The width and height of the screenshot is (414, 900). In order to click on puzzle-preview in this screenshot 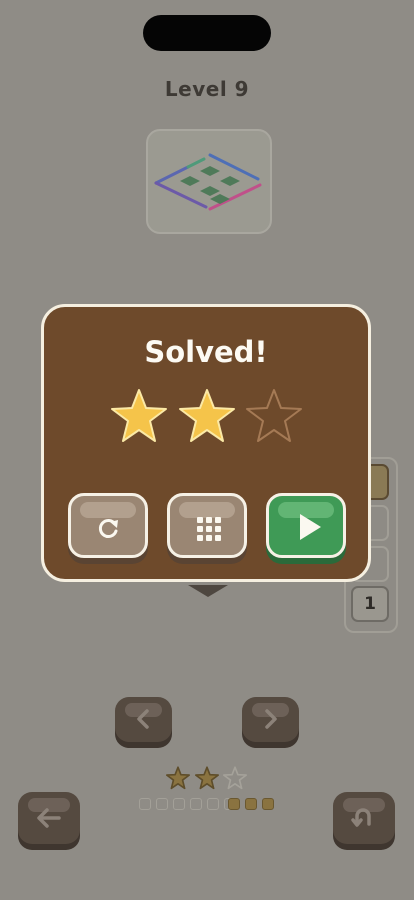, I will do `click(209, 181)`.